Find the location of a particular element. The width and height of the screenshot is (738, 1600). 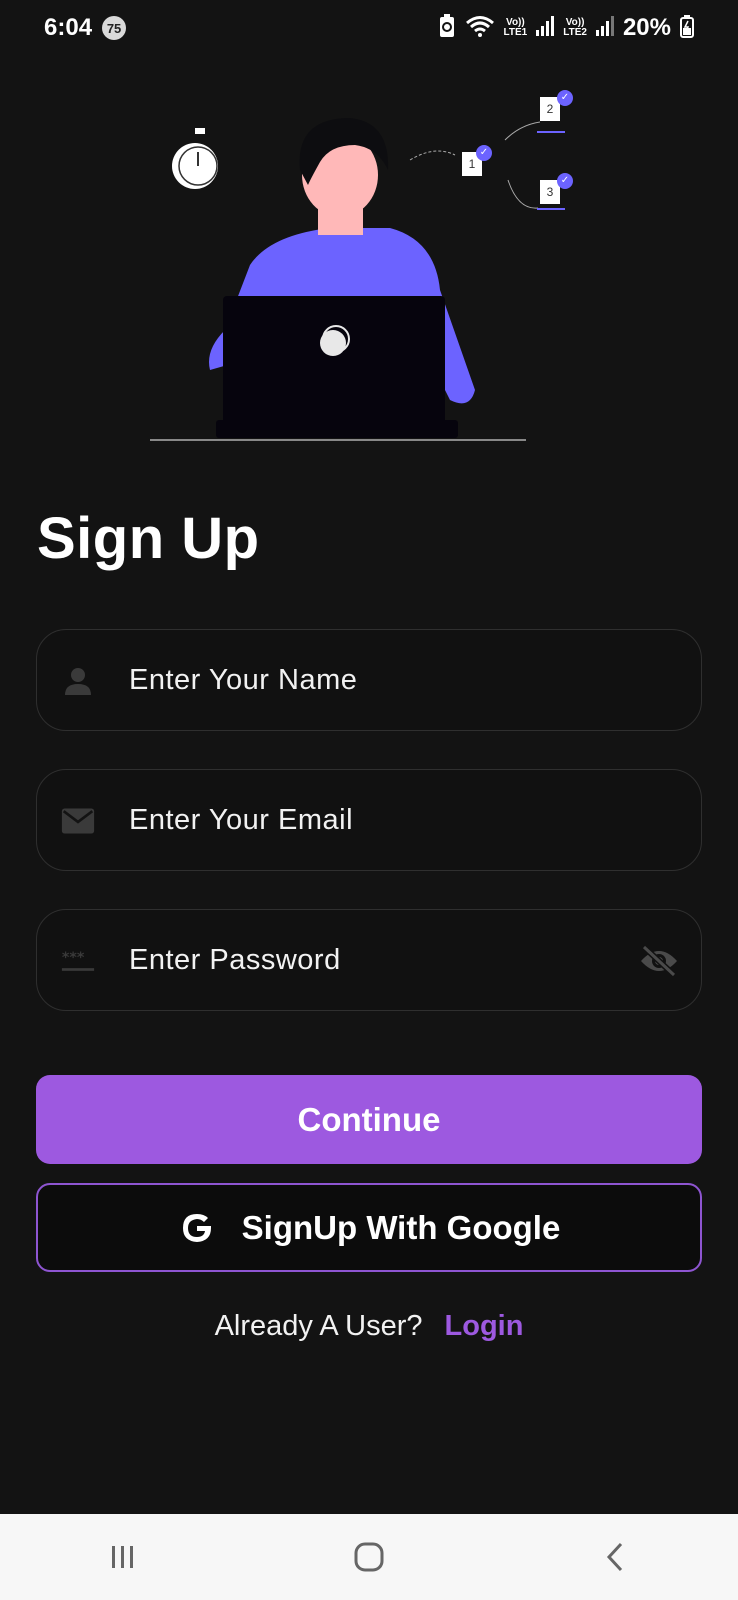

signal-2-icon is located at coordinates (604, 28).